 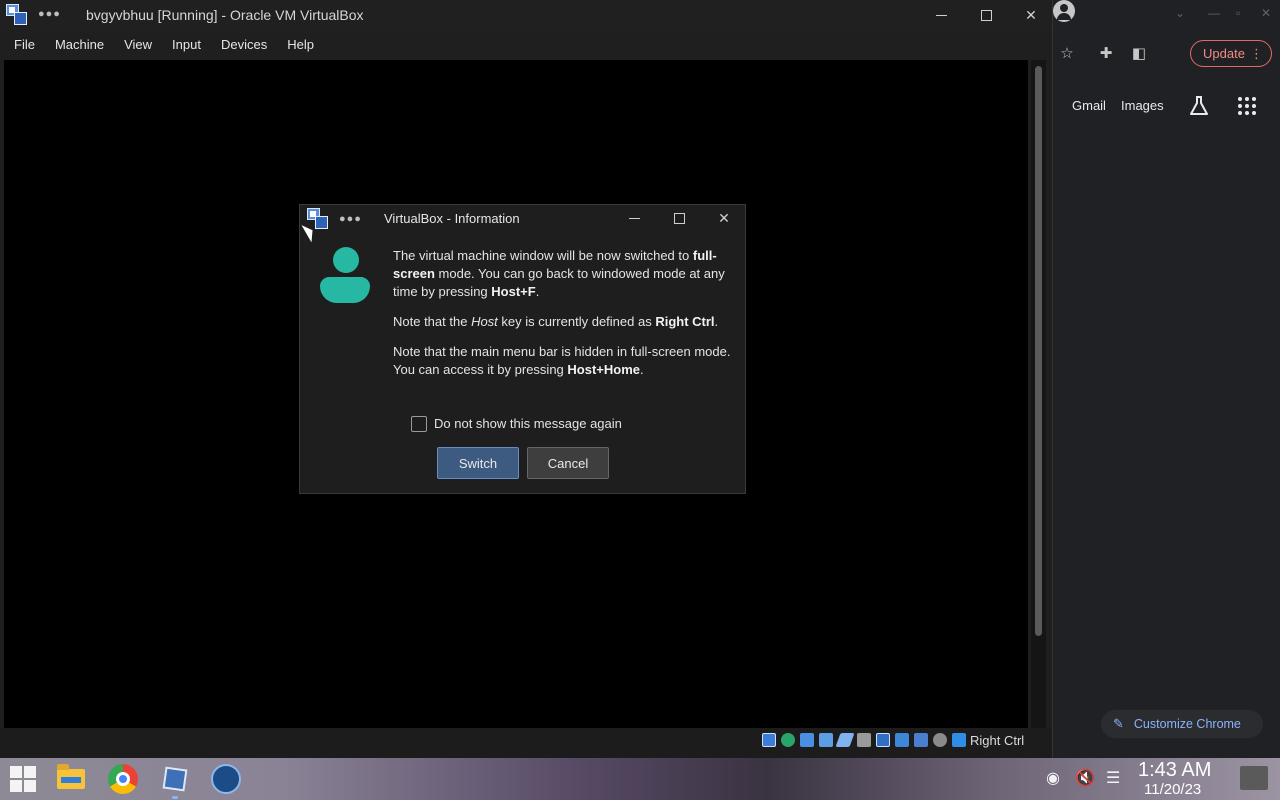 I want to click on mouse-integration-icon, so click(x=940, y=740).